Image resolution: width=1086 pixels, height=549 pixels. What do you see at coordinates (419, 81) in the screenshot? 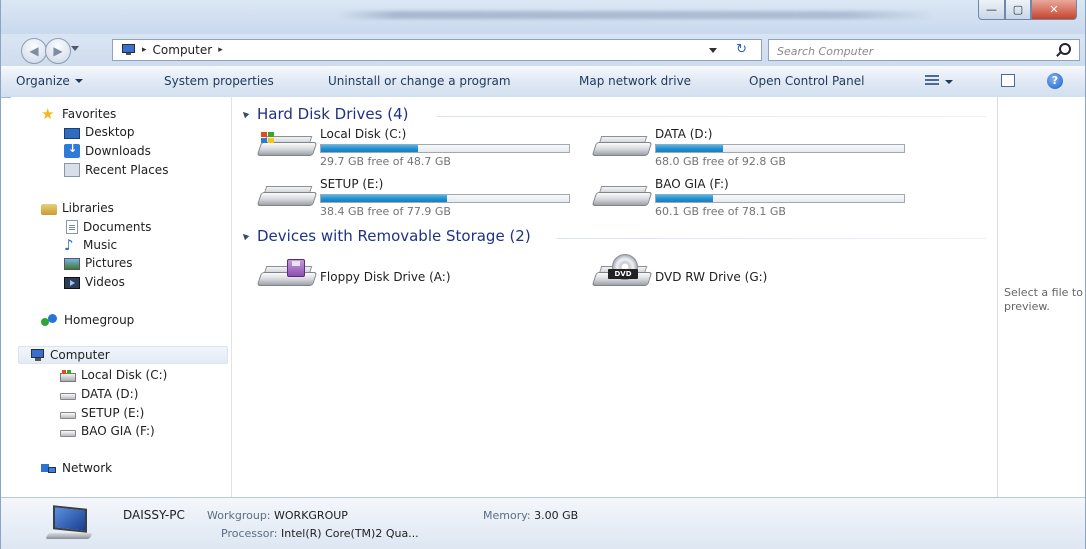
I see `uninstall-program-button: Uninstall or change a program` at bounding box center [419, 81].